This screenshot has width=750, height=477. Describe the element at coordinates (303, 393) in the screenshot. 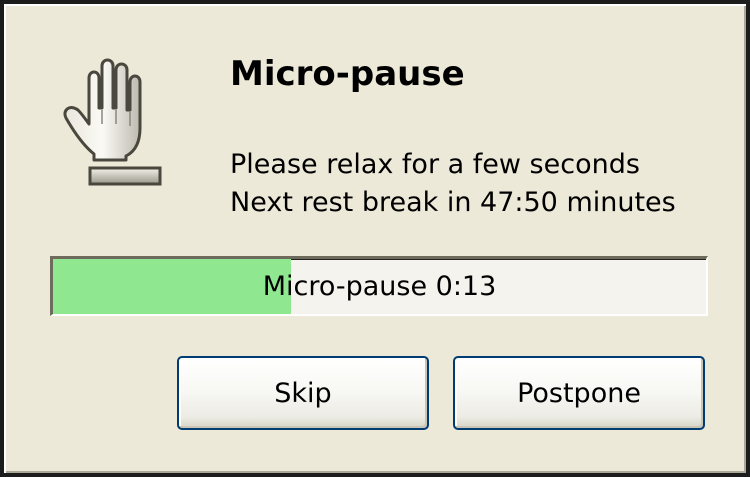

I see `skip-button: Skip` at that location.